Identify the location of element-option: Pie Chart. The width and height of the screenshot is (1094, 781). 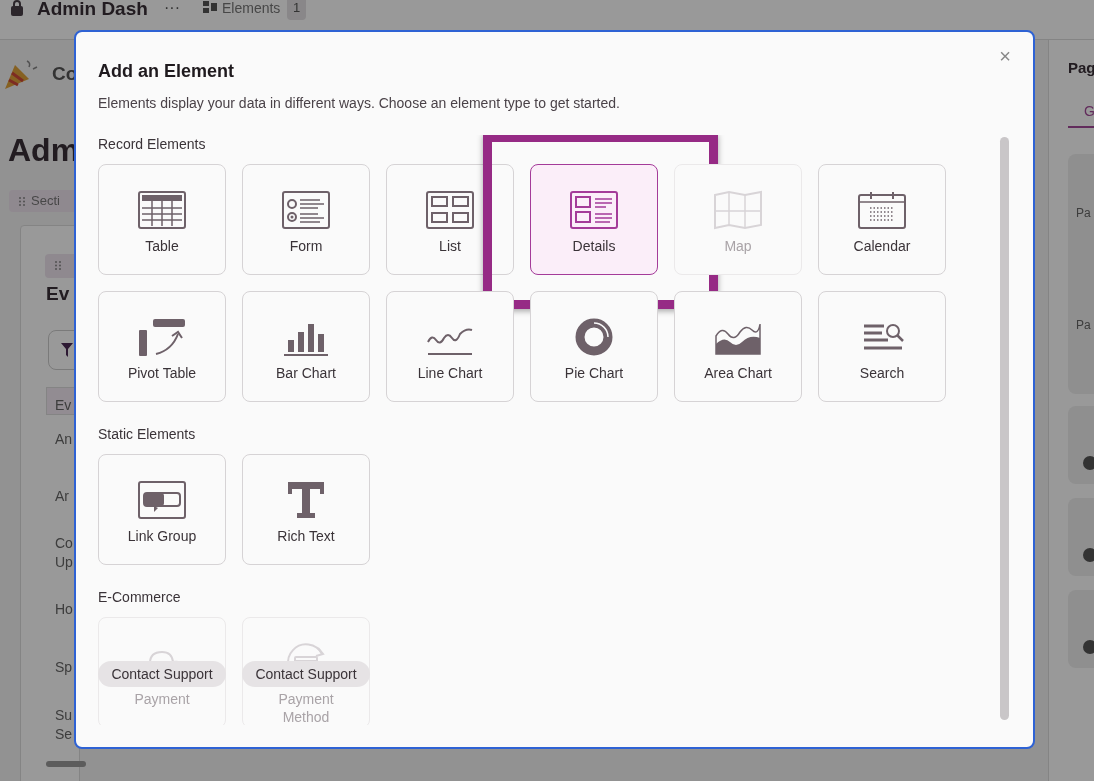
(594, 346).